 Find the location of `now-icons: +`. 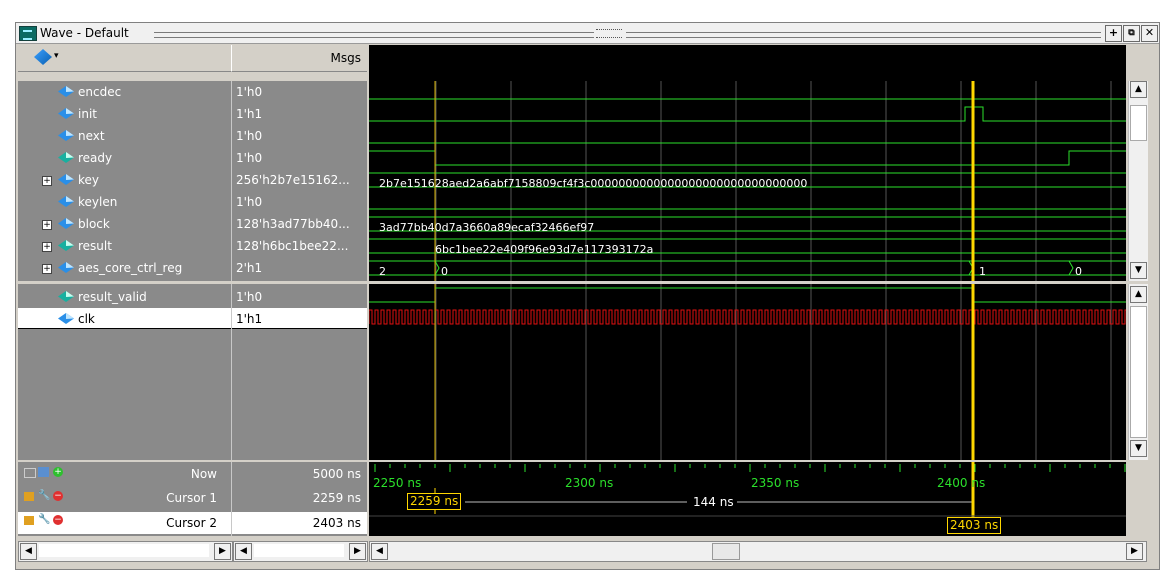

now-icons: + is located at coordinates (46, 473).